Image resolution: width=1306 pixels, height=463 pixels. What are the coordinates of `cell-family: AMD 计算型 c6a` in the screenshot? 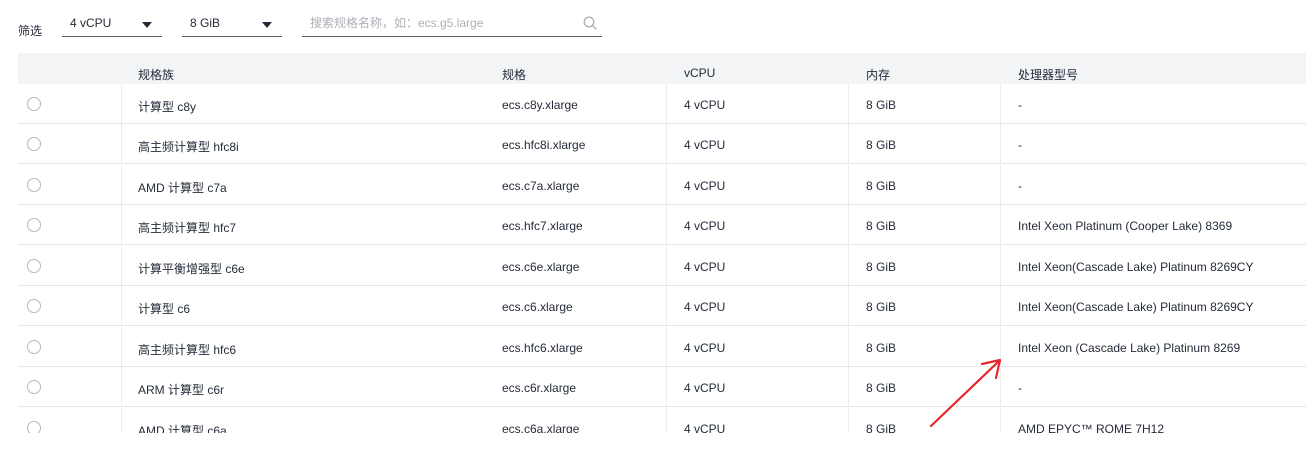 It's located at (182, 428).